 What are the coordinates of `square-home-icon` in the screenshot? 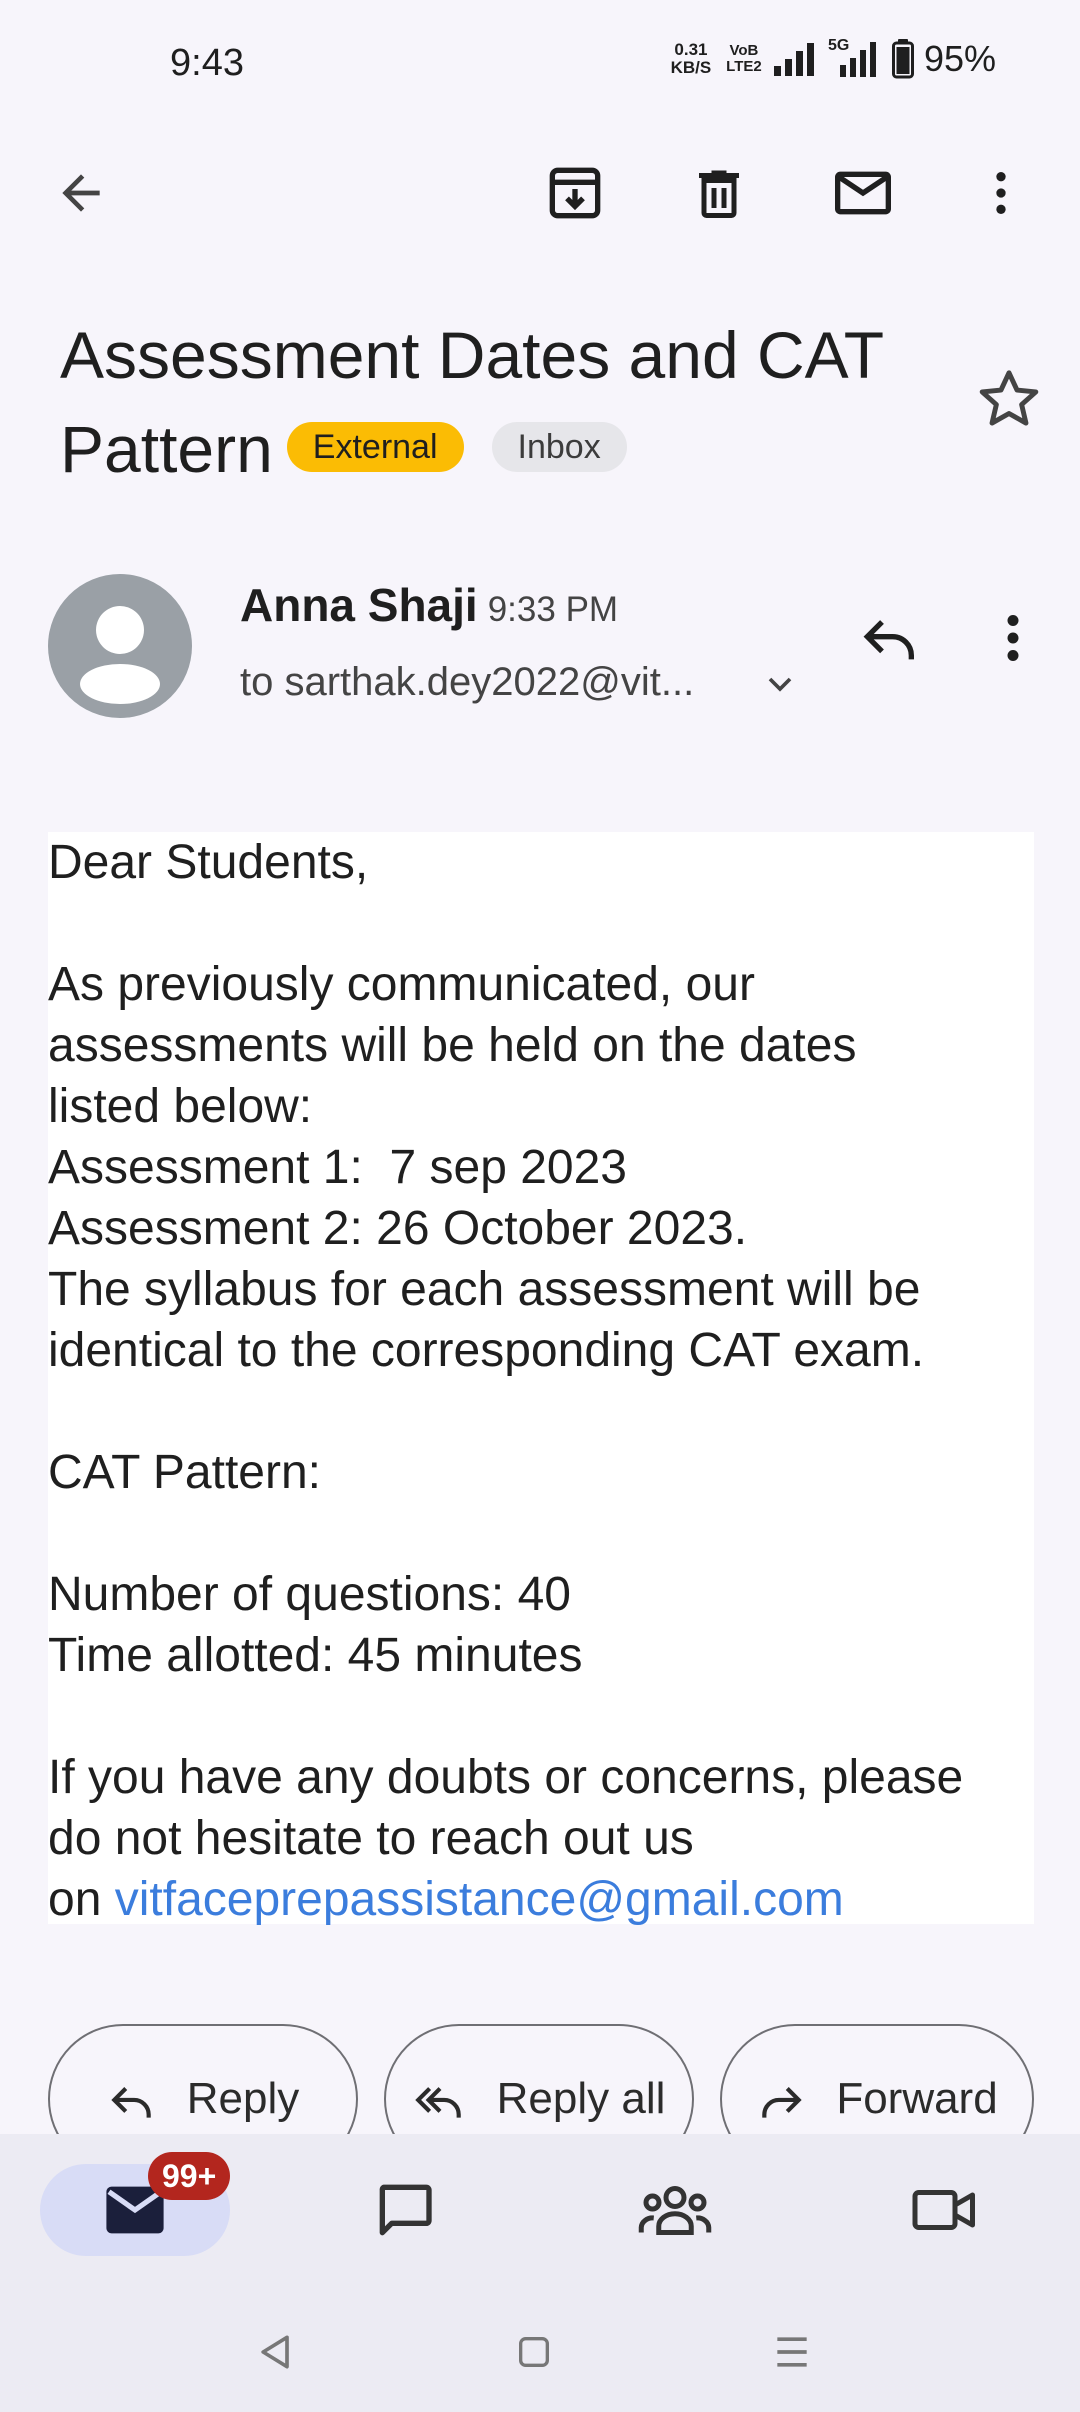 It's located at (534, 2352).